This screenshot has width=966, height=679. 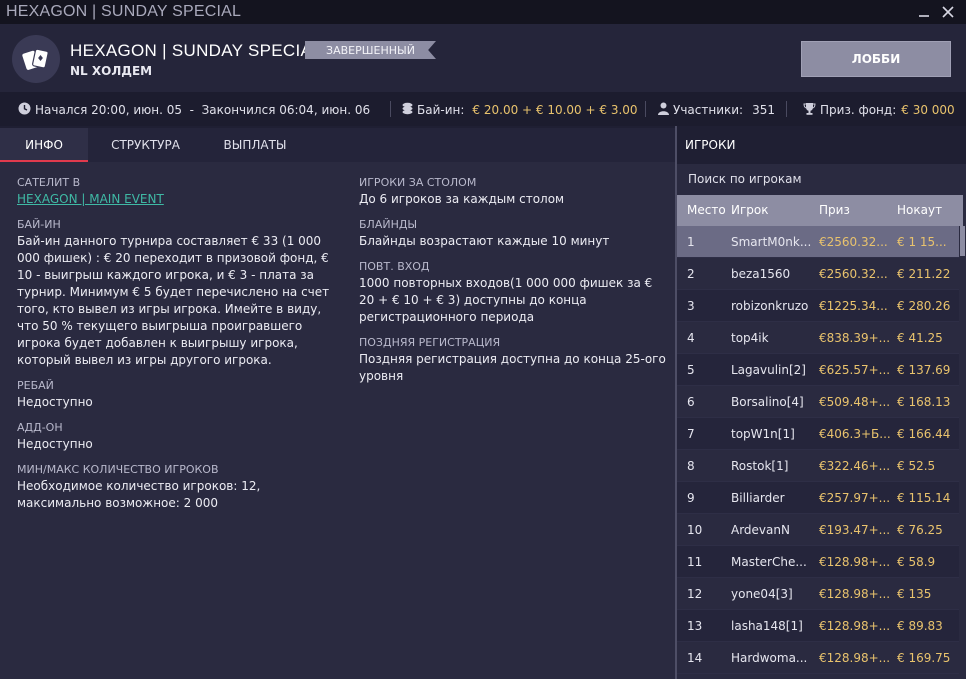 What do you see at coordinates (118, 469) in the screenshot?
I see `minmax-players-title: МИН/МАКС КОЛИЧЕСТВО ИГРОКОВ` at bounding box center [118, 469].